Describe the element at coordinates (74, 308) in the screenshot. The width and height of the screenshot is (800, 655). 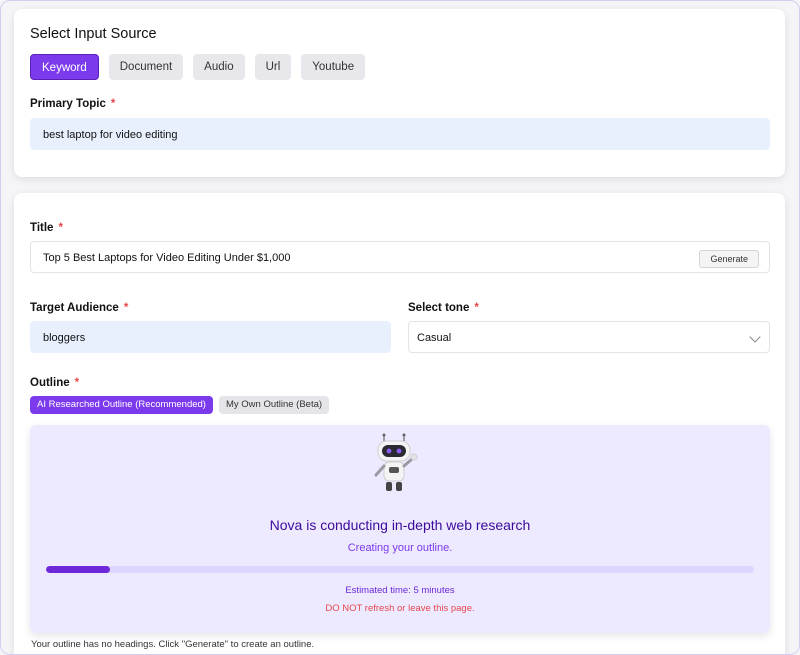
I see `target-audience-label-text: Target Audience` at that location.